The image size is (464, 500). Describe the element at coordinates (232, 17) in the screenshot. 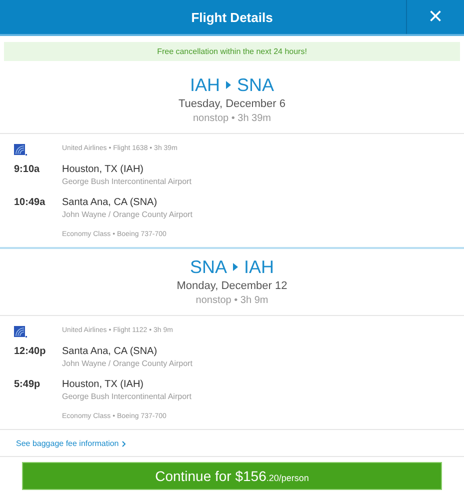

I see `window-title: Flight Details` at that location.